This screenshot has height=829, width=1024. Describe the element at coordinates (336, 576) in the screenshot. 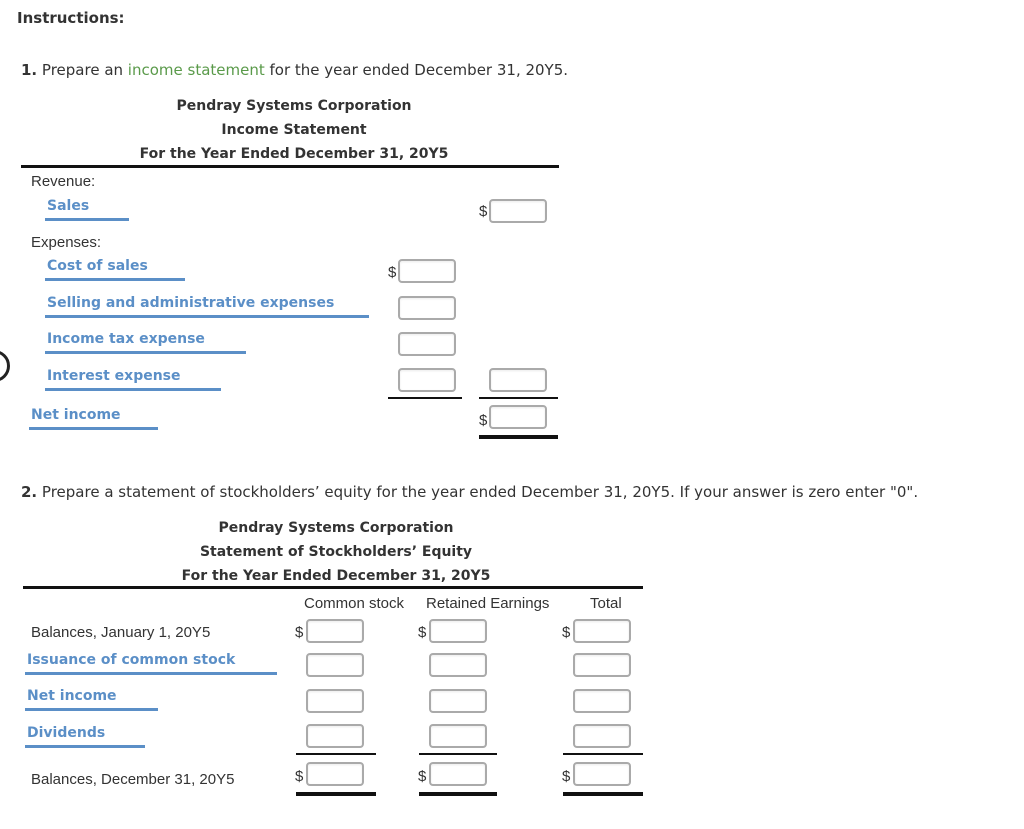

I see `se-period: For the Year Ended December 31, 20Y5` at that location.